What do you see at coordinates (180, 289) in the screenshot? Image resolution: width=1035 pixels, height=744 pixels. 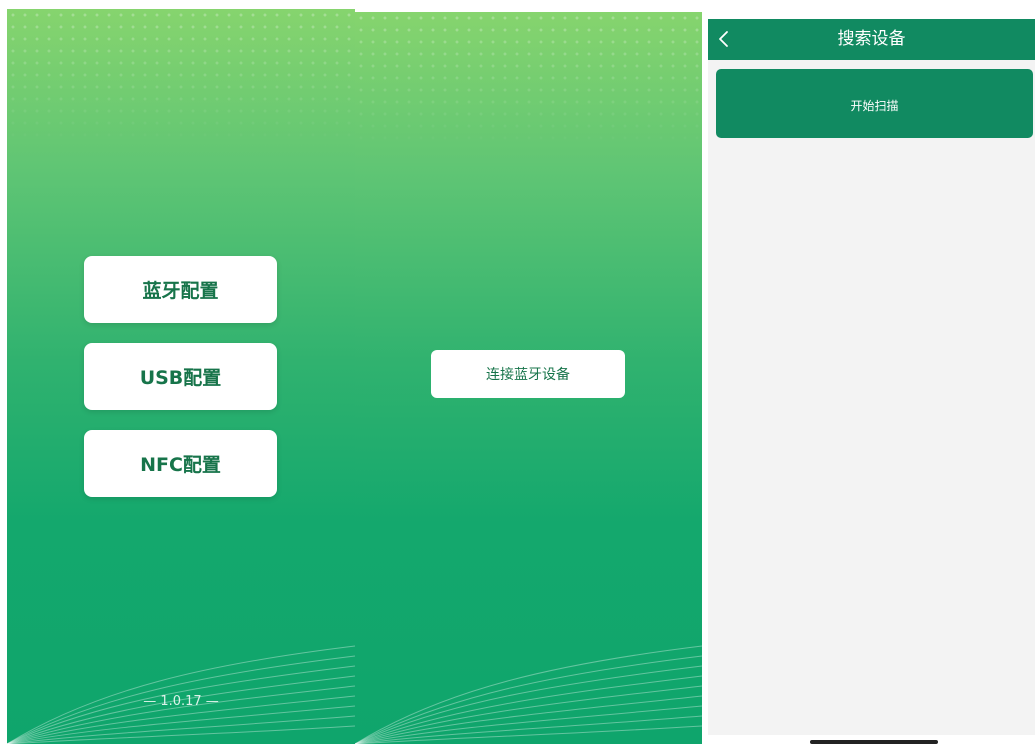 I see `bluetooth-config-button: 蓝牙配置` at bounding box center [180, 289].